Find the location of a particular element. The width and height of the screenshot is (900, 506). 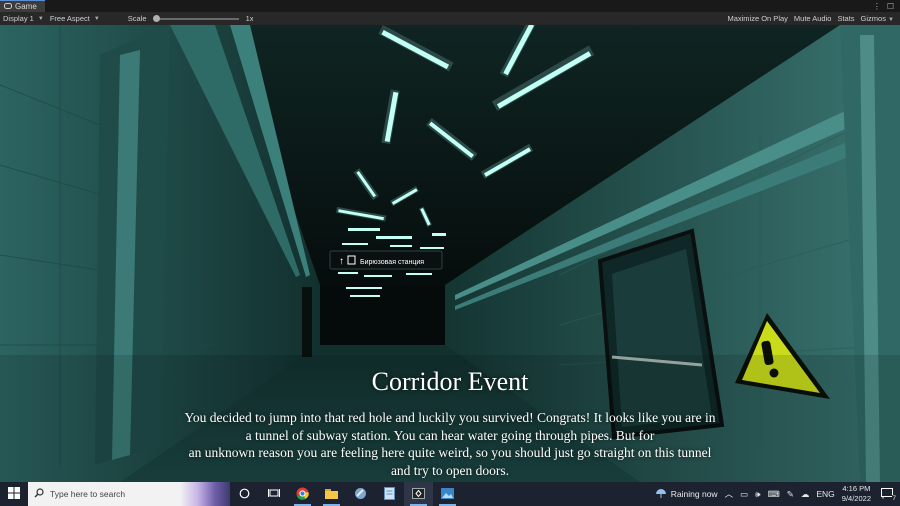

windows-logo-icon is located at coordinates (14, 494).